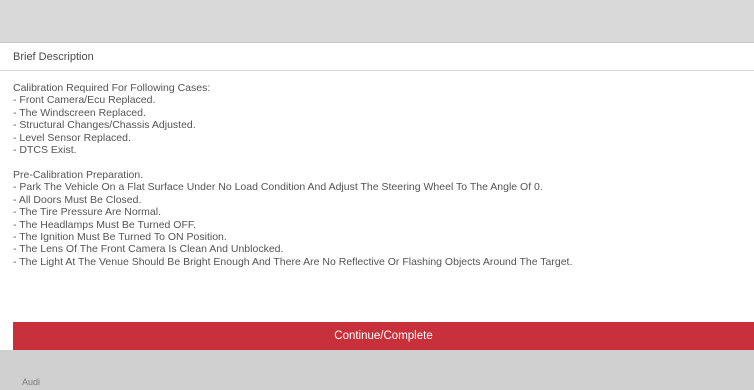 Image resolution: width=754 pixels, height=390 pixels. What do you see at coordinates (377, 370) in the screenshot?
I see `bottom-panel: Audi` at bounding box center [377, 370].